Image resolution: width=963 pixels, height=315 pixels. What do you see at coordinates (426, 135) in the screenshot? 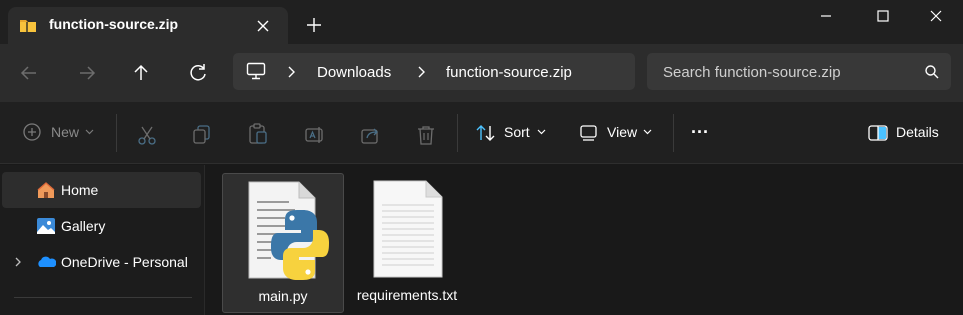
I see `delete-icon` at bounding box center [426, 135].